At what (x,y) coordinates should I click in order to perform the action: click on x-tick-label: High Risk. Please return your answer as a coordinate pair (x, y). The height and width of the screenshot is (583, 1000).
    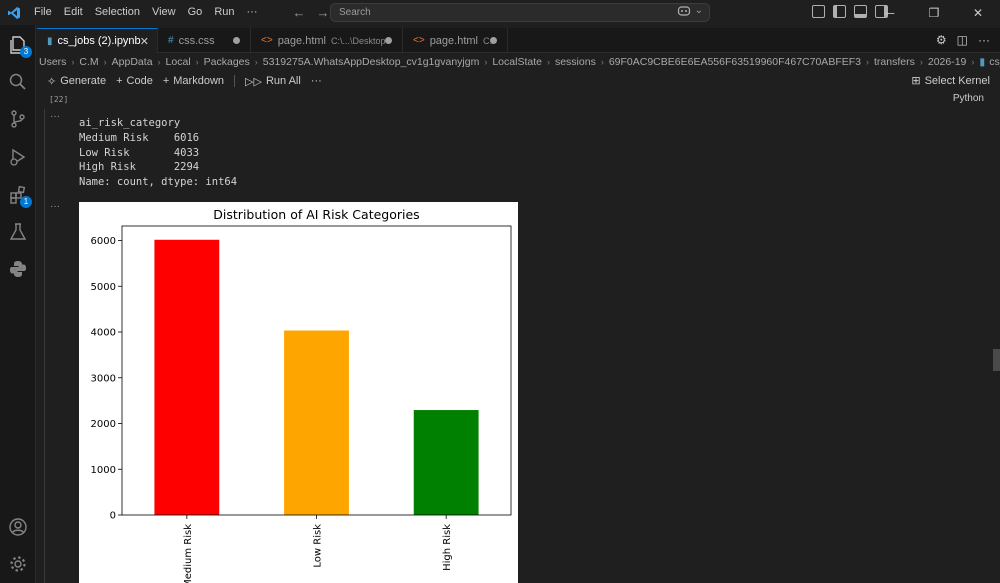
    Looking at the image, I should click on (447, 547).